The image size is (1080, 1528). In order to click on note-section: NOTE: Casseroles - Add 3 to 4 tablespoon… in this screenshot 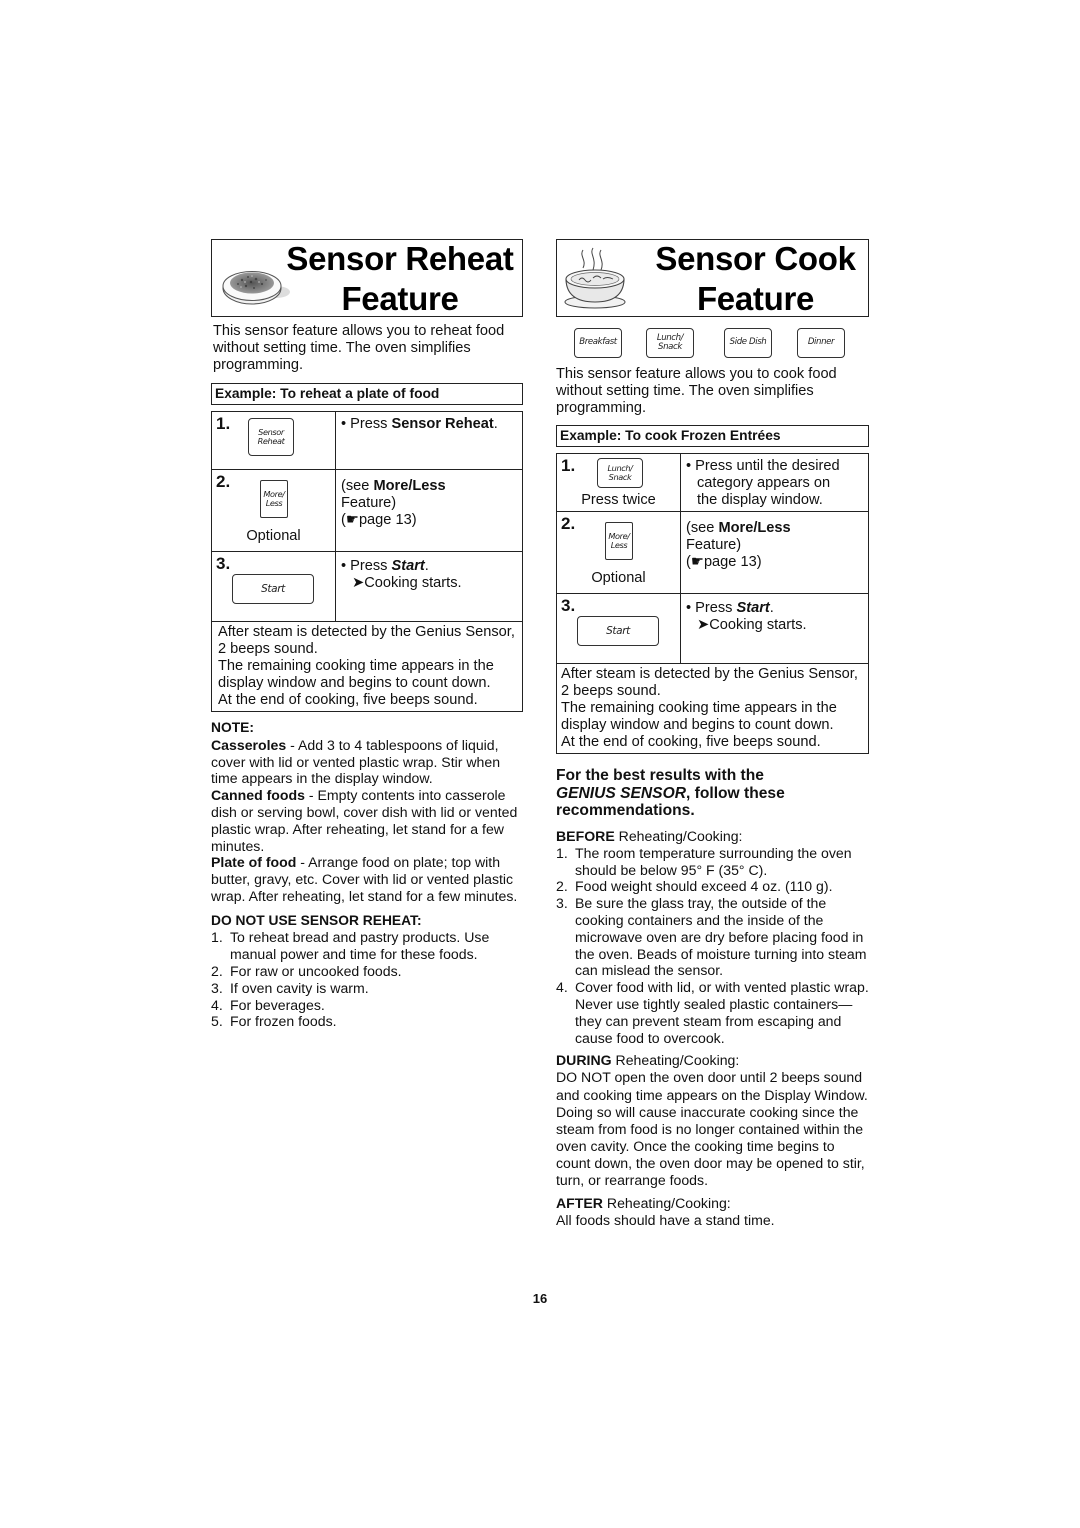, I will do `click(367, 875)`.